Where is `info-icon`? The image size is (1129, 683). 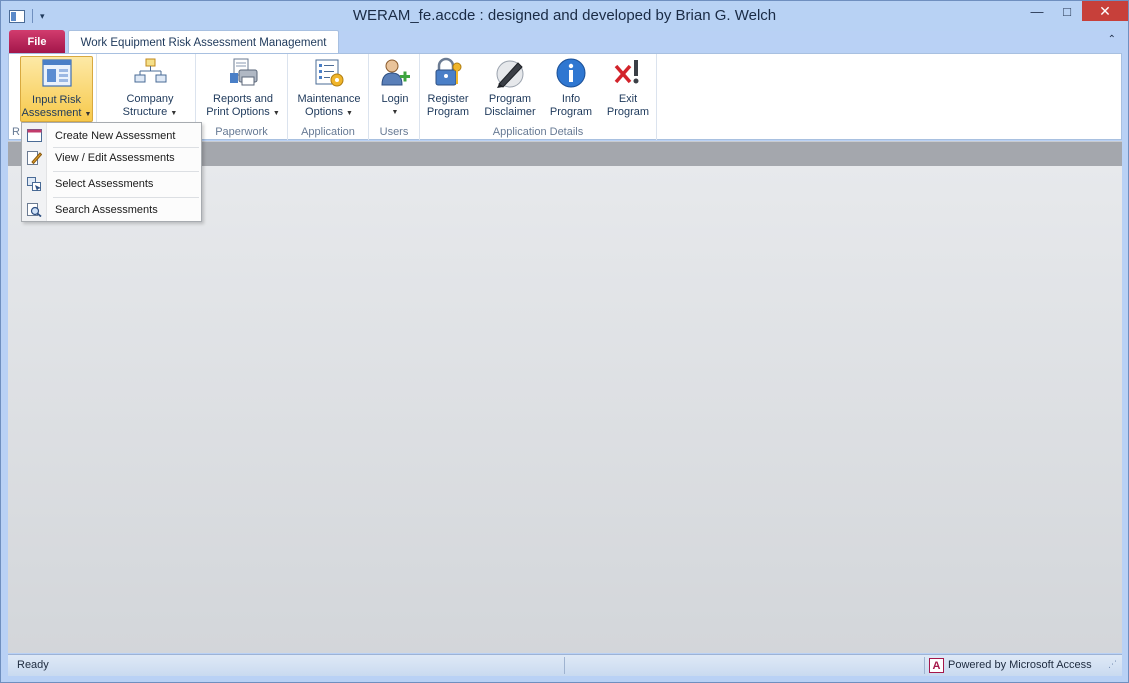 info-icon is located at coordinates (571, 73).